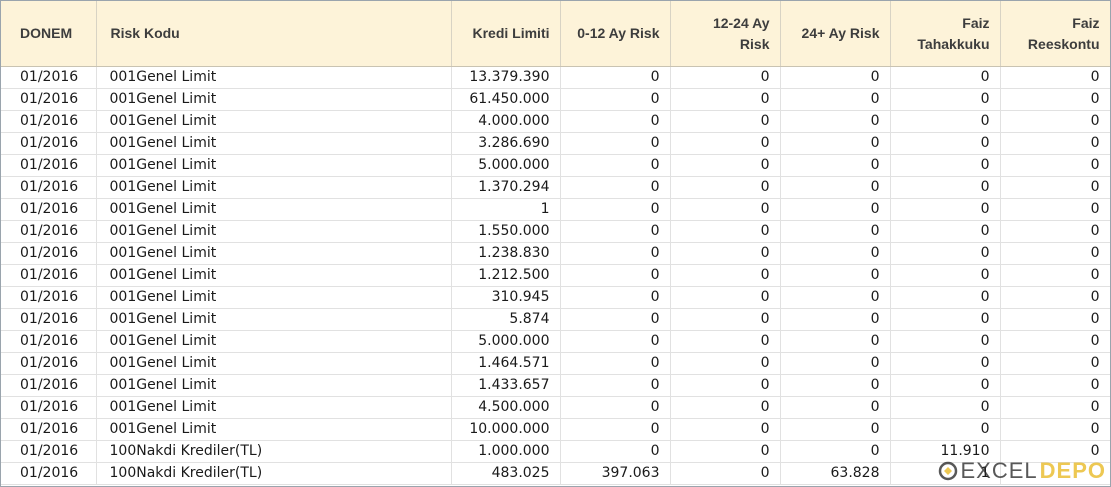 This screenshot has height=487, width=1111. Describe the element at coordinates (506, 143) in the screenshot. I see `cell-kredi-limiti: 3.286.690` at that location.